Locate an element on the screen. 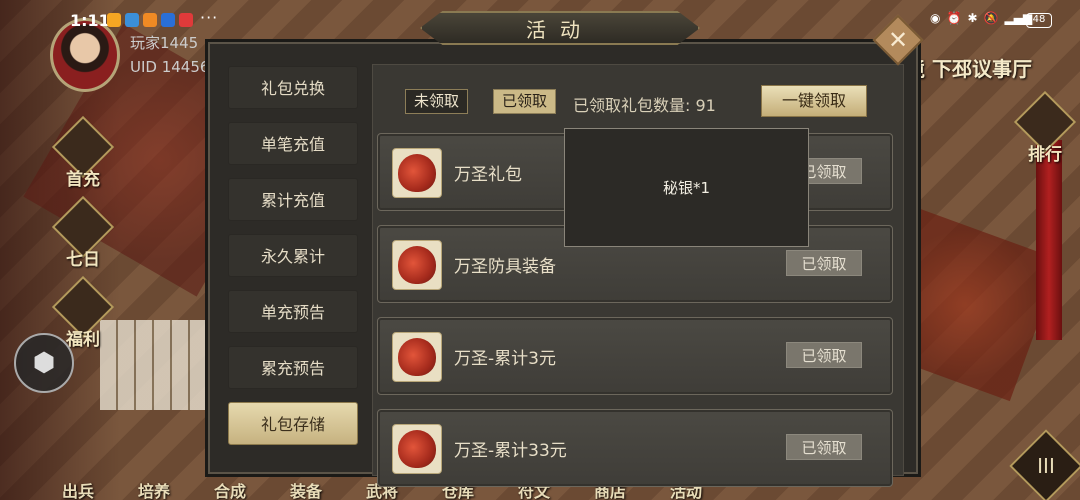 The image size is (1080, 500). location-name: 境 下邳议事厅 is located at coordinates (968, 69).